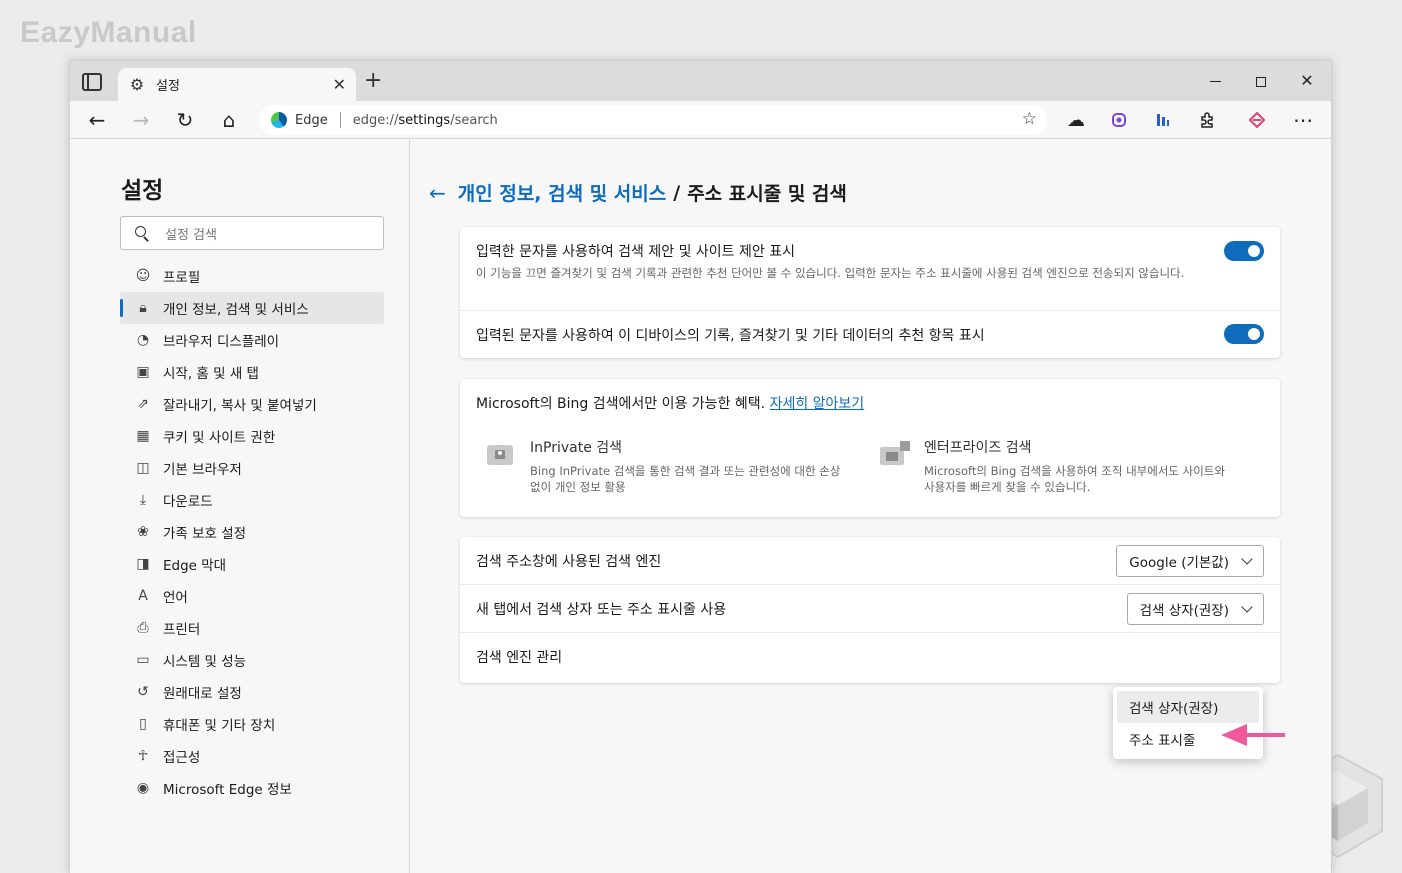 The height and width of the screenshot is (873, 1402). I want to click on breadcrumb: ← 개인 정보, 검색 및 서비스 / 주소 표시줄 및 검색, so click(638, 192).